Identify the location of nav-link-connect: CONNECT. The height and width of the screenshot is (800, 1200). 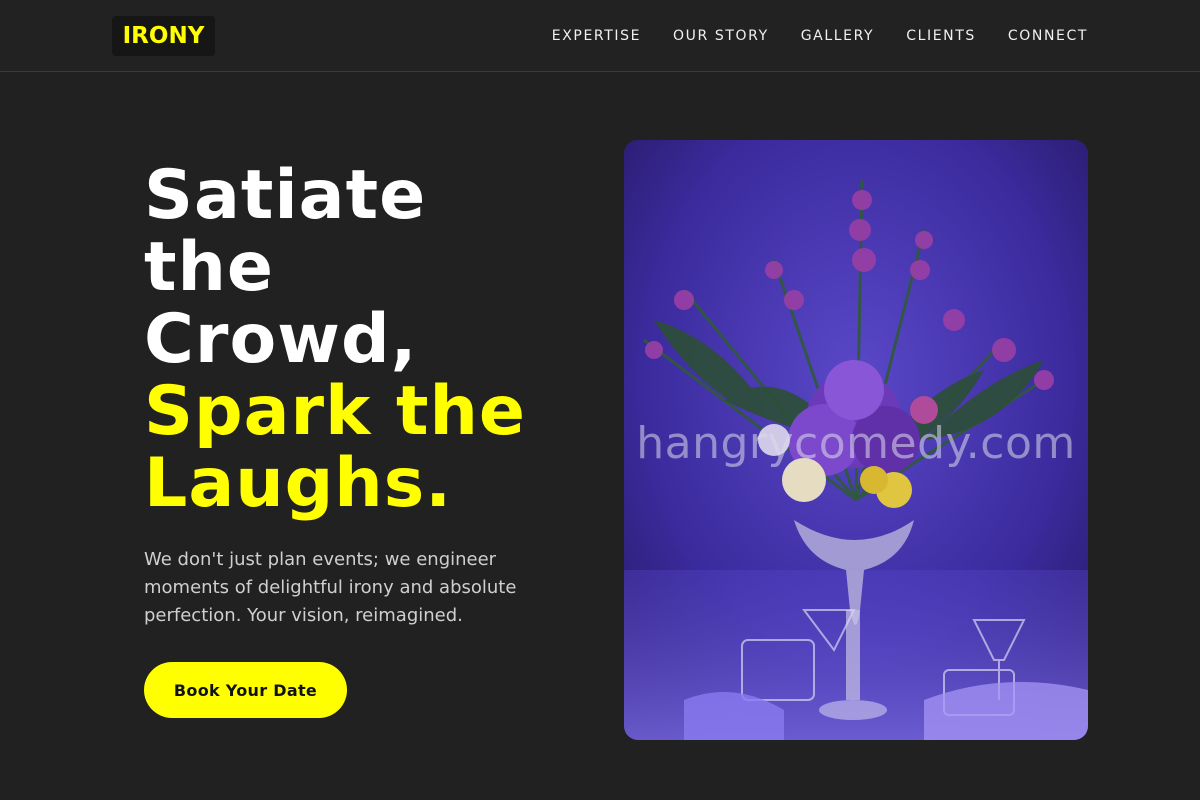
(1048, 36).